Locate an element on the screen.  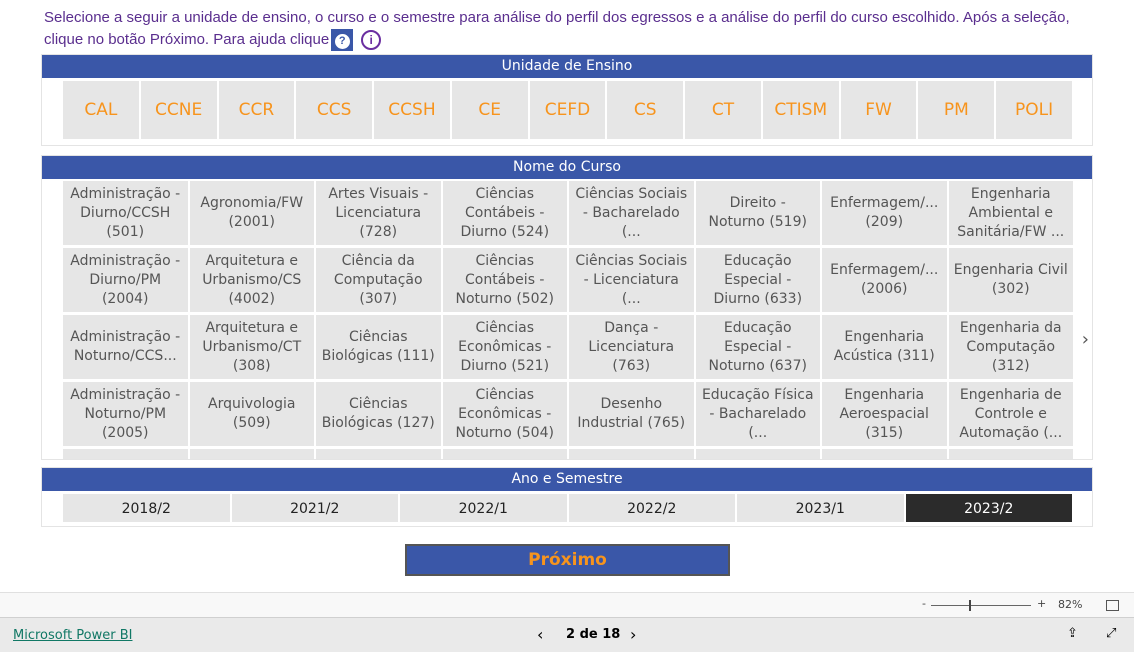
unit-button: CCNE is located at coordinates (178, 110).